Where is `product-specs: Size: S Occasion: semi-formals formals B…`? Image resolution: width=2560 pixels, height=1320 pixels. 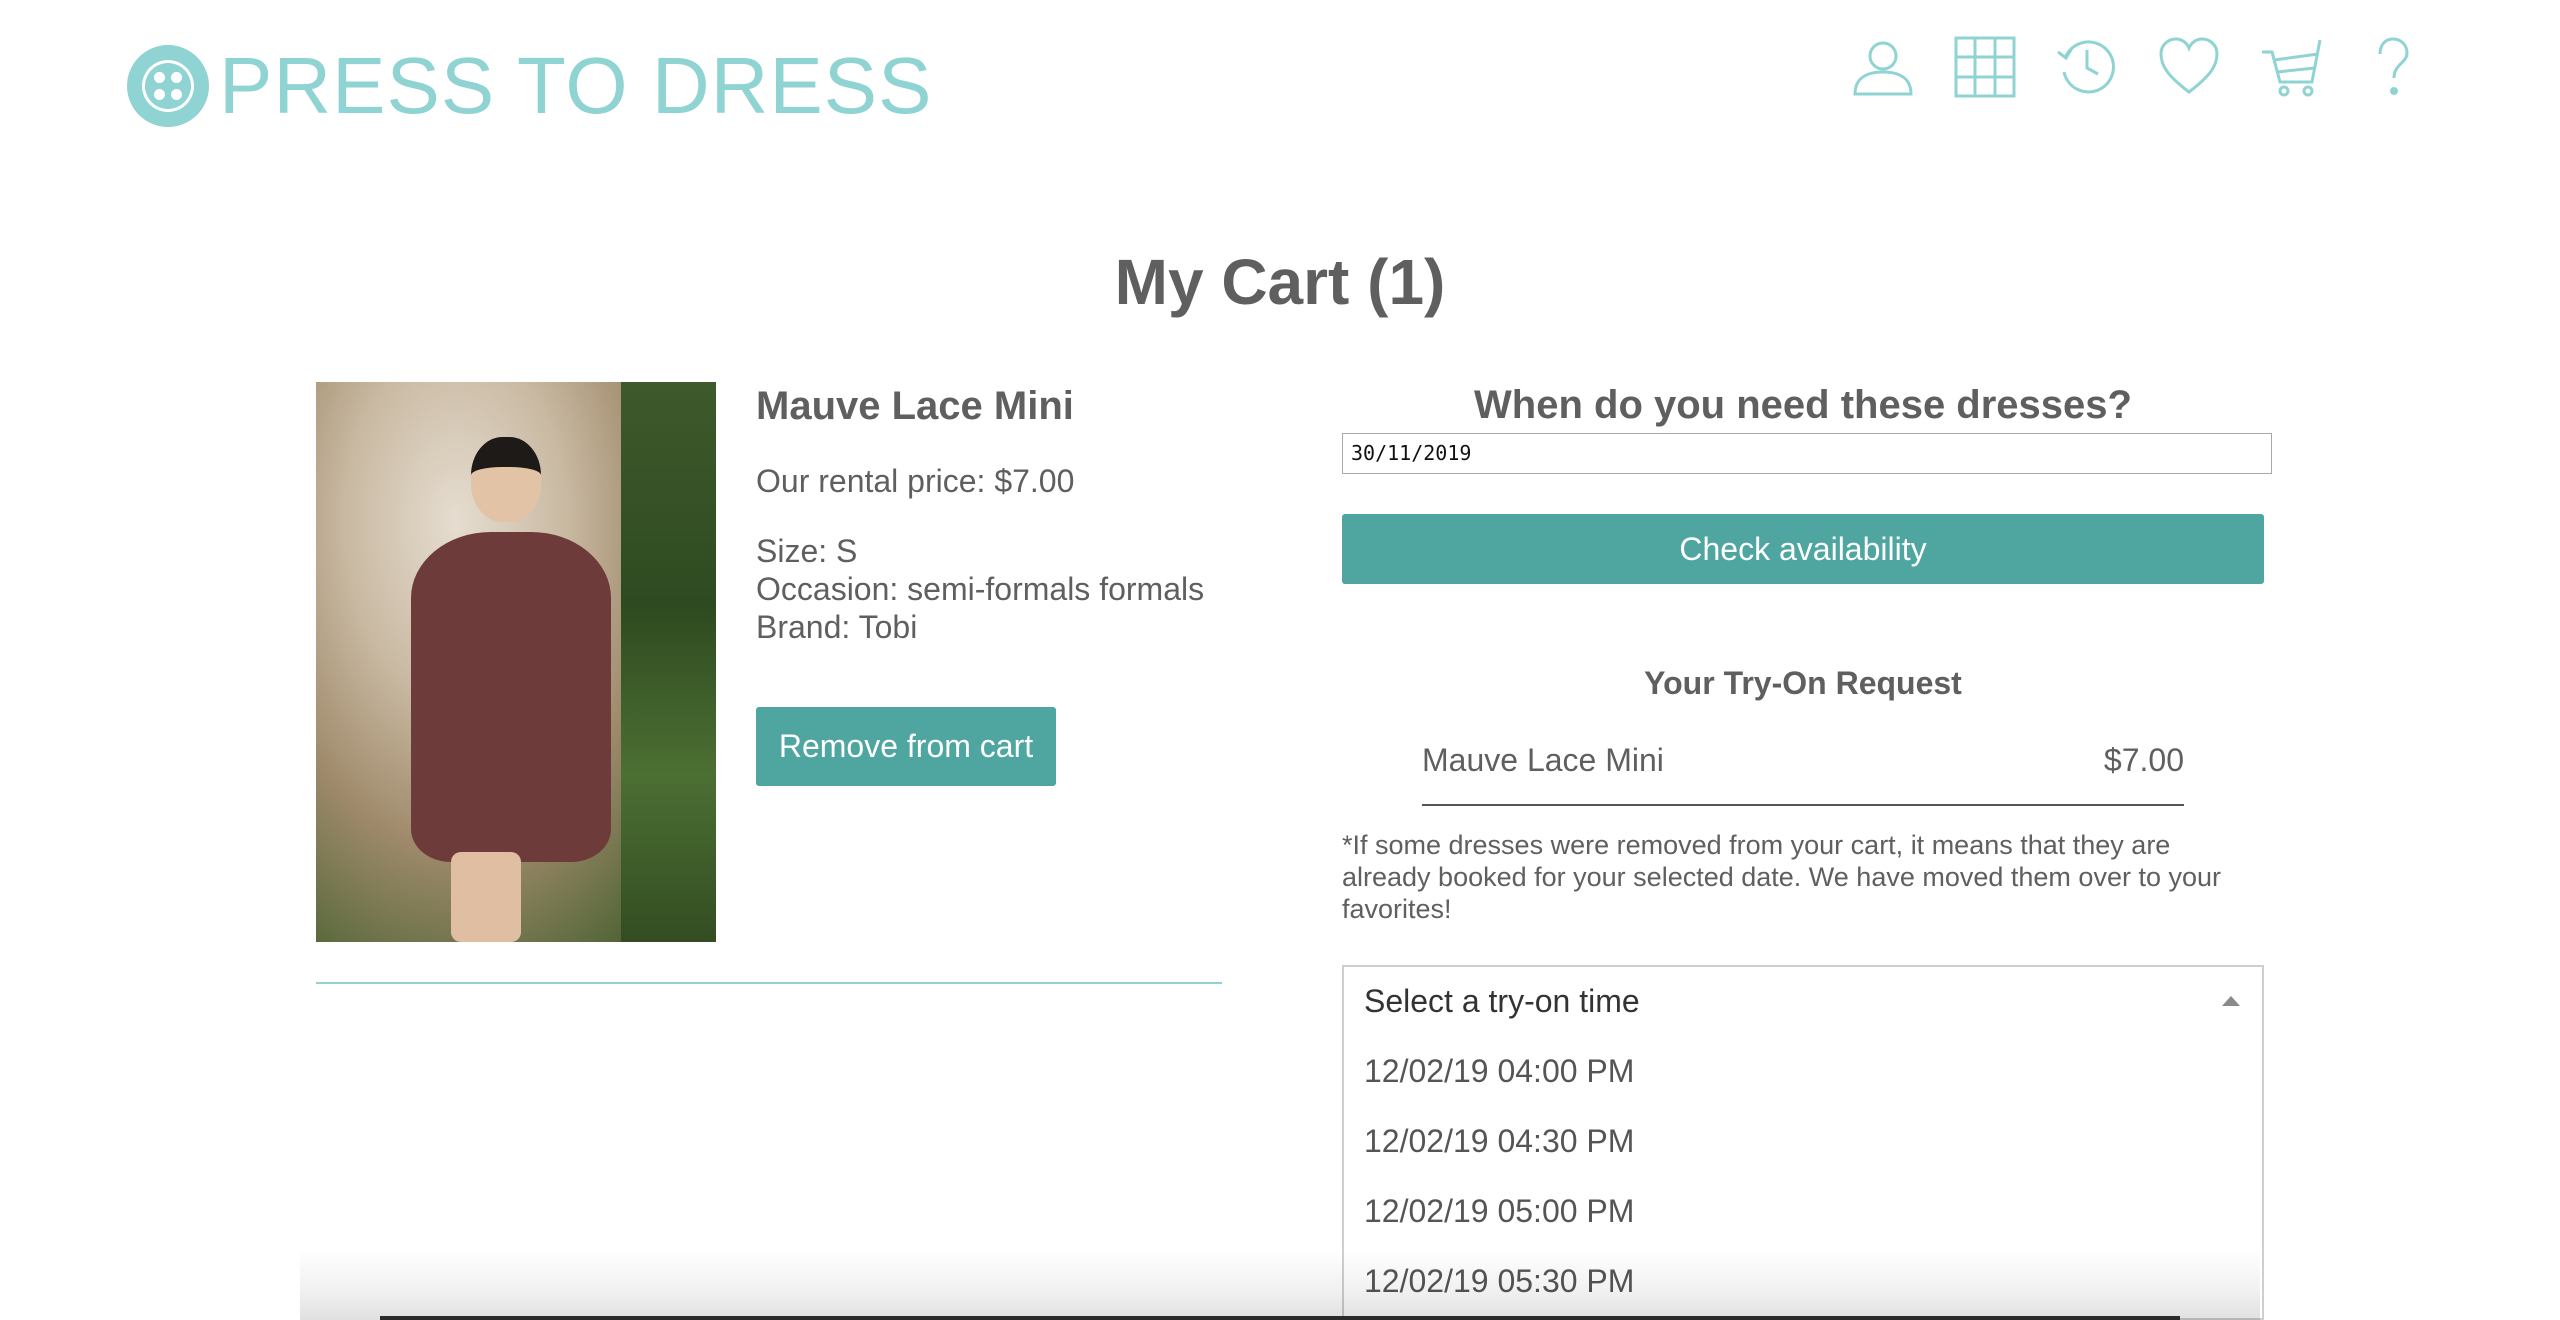 product-specs: Size: S Occasion: semi-formals formals B… is located at coordinates (980, 589).